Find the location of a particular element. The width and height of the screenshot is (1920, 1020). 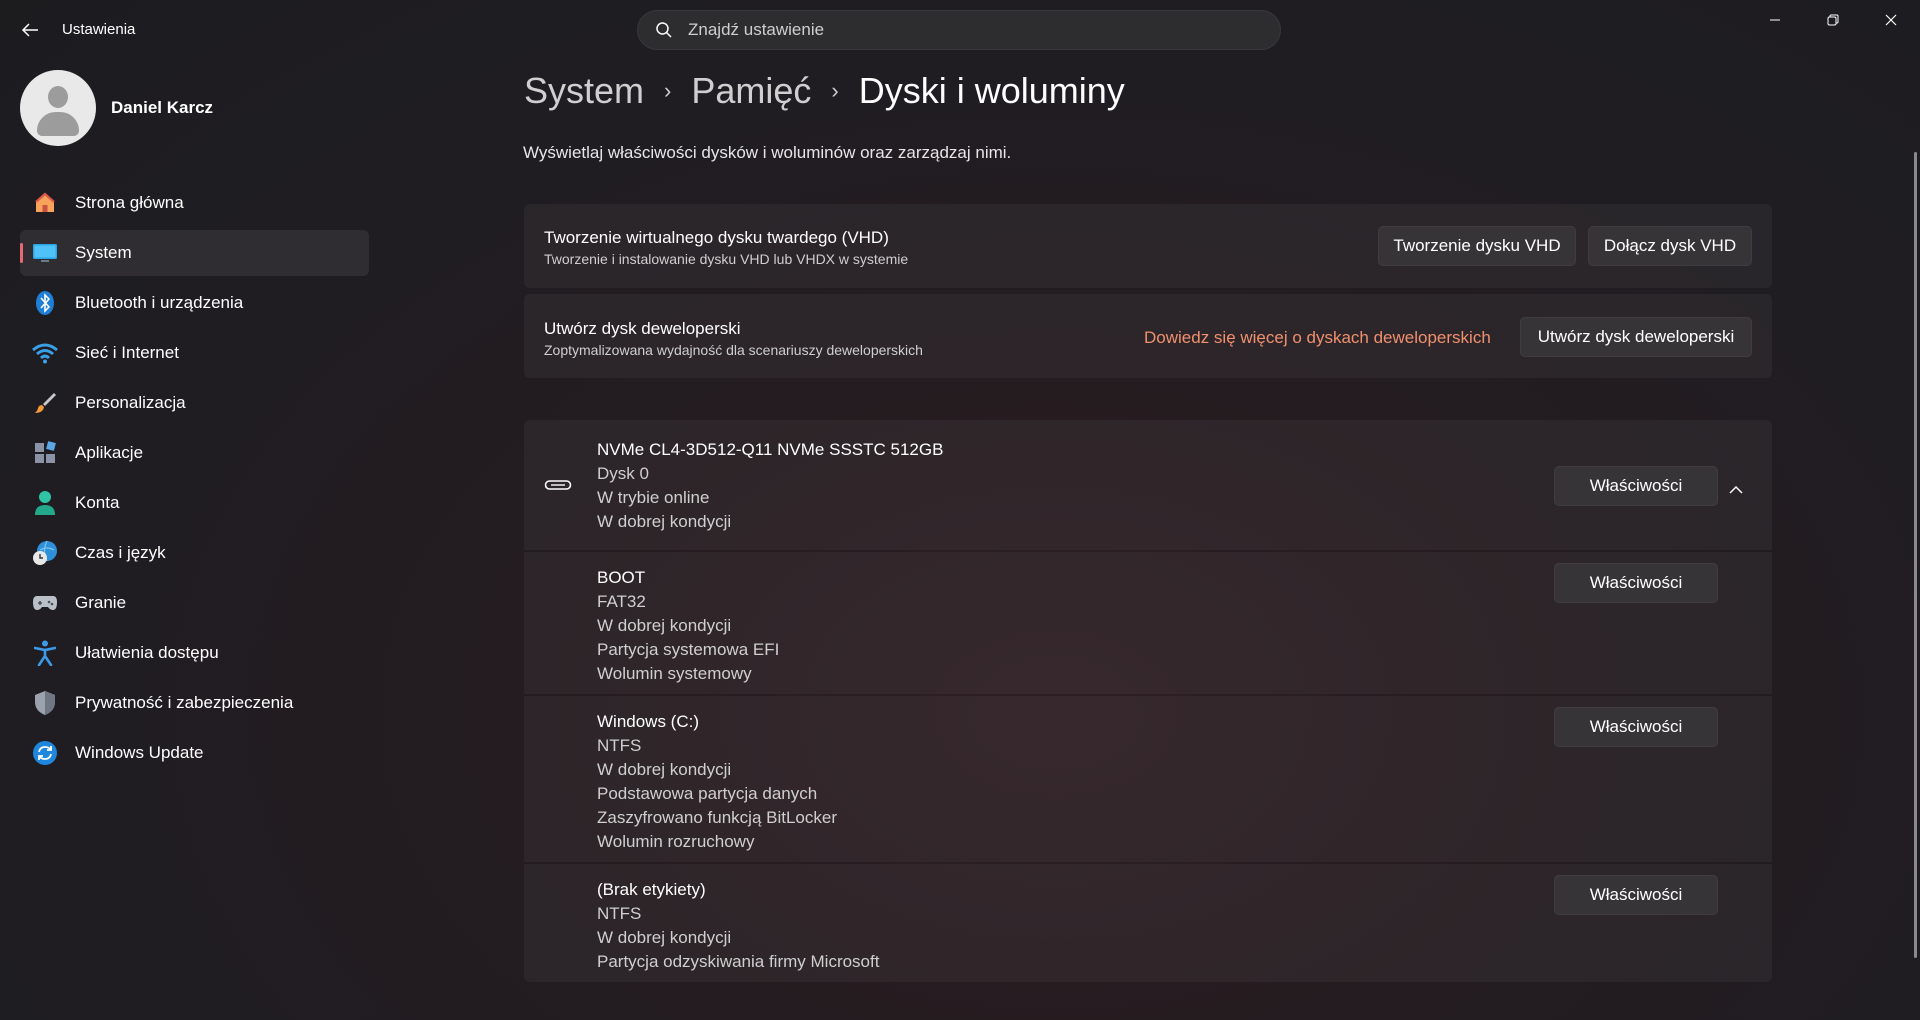

close-button is located at coordinates (1891, 20).